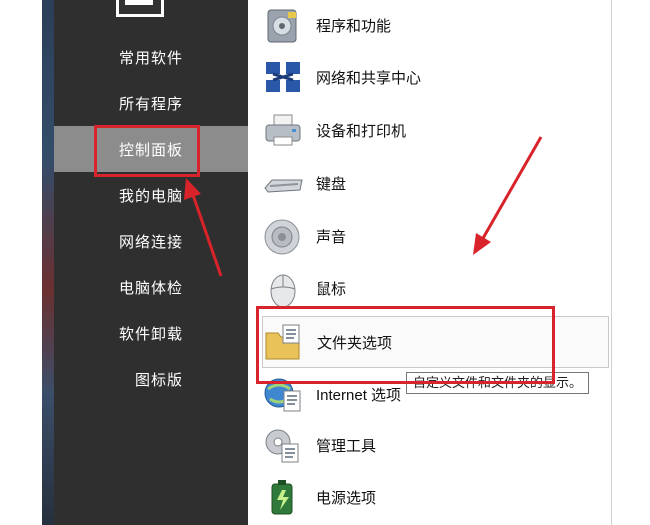 This screenshot has height=525, width=650. What do you see at coordinates (363, 206) in the screenshot?
I see `annotation-arrows` at bounding box center [363, 206].